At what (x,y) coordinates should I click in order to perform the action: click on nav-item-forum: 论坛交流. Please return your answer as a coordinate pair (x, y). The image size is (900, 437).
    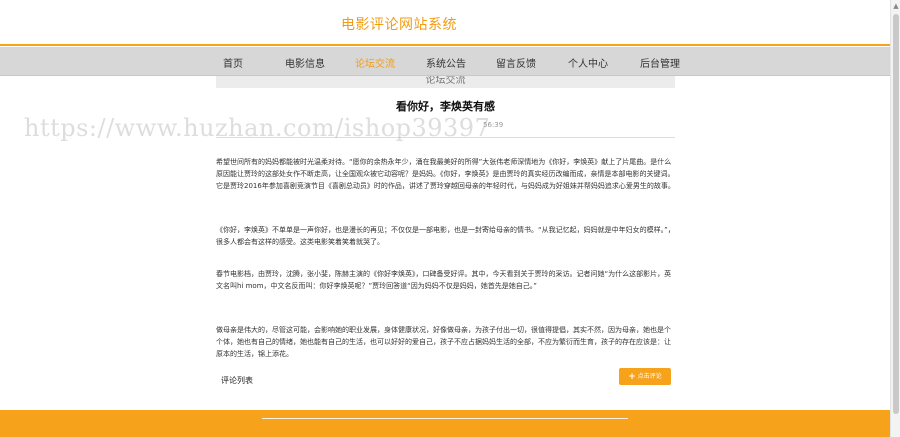
    Looking at the image, I should click on (375, 62).